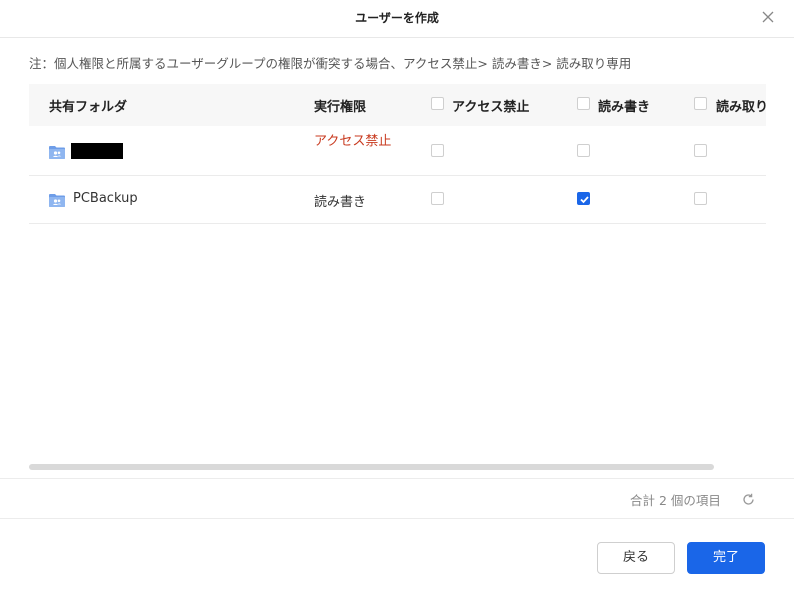 This screenshot has width=794, height=596. Describe the element at coordinates (340, 202) in the screenshot. I see `effective-permission: 読み書き` at that location.